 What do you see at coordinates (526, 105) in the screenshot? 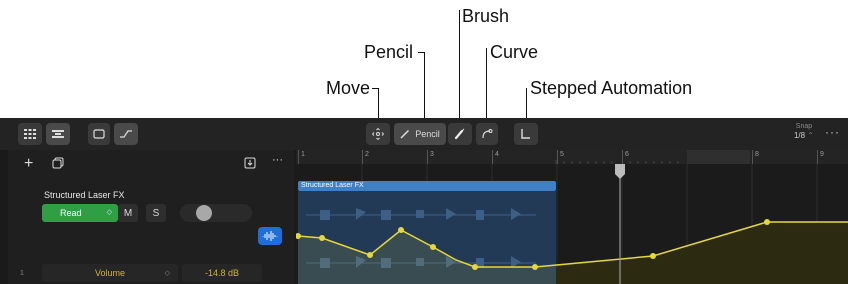
I see `stepped-callout-line` at bounding box center [526, 105].